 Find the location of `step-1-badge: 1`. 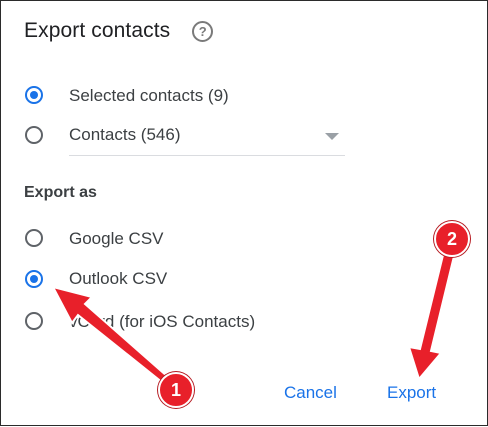

step-1-badge: 1 is located at coordinates (176, 390).